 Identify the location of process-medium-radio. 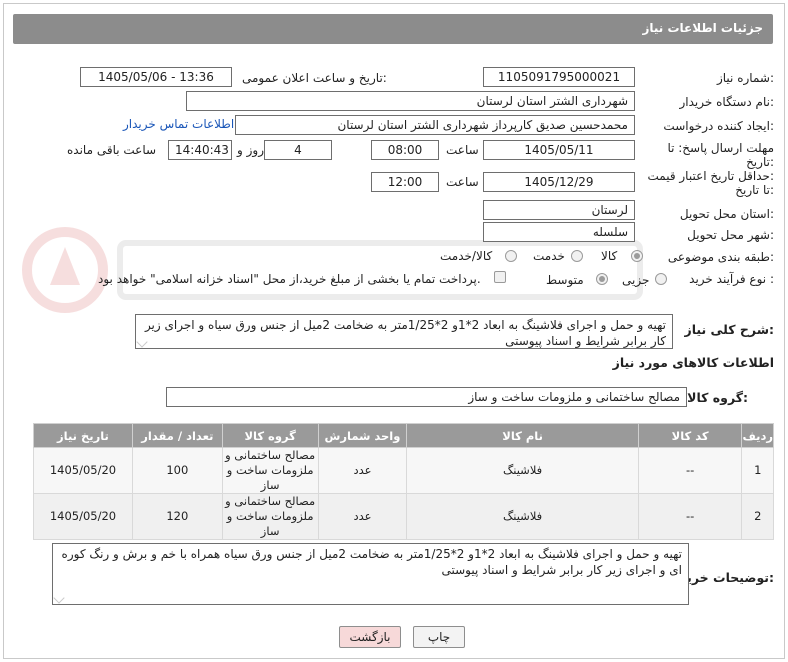
(602, 279).